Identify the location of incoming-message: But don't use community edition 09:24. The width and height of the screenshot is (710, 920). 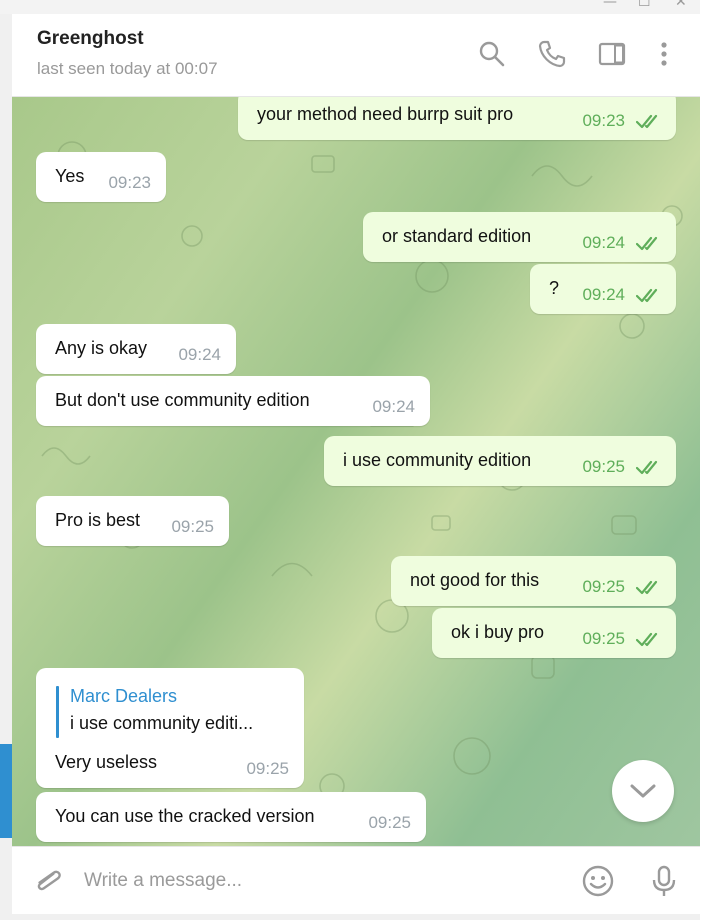
(233, 401).